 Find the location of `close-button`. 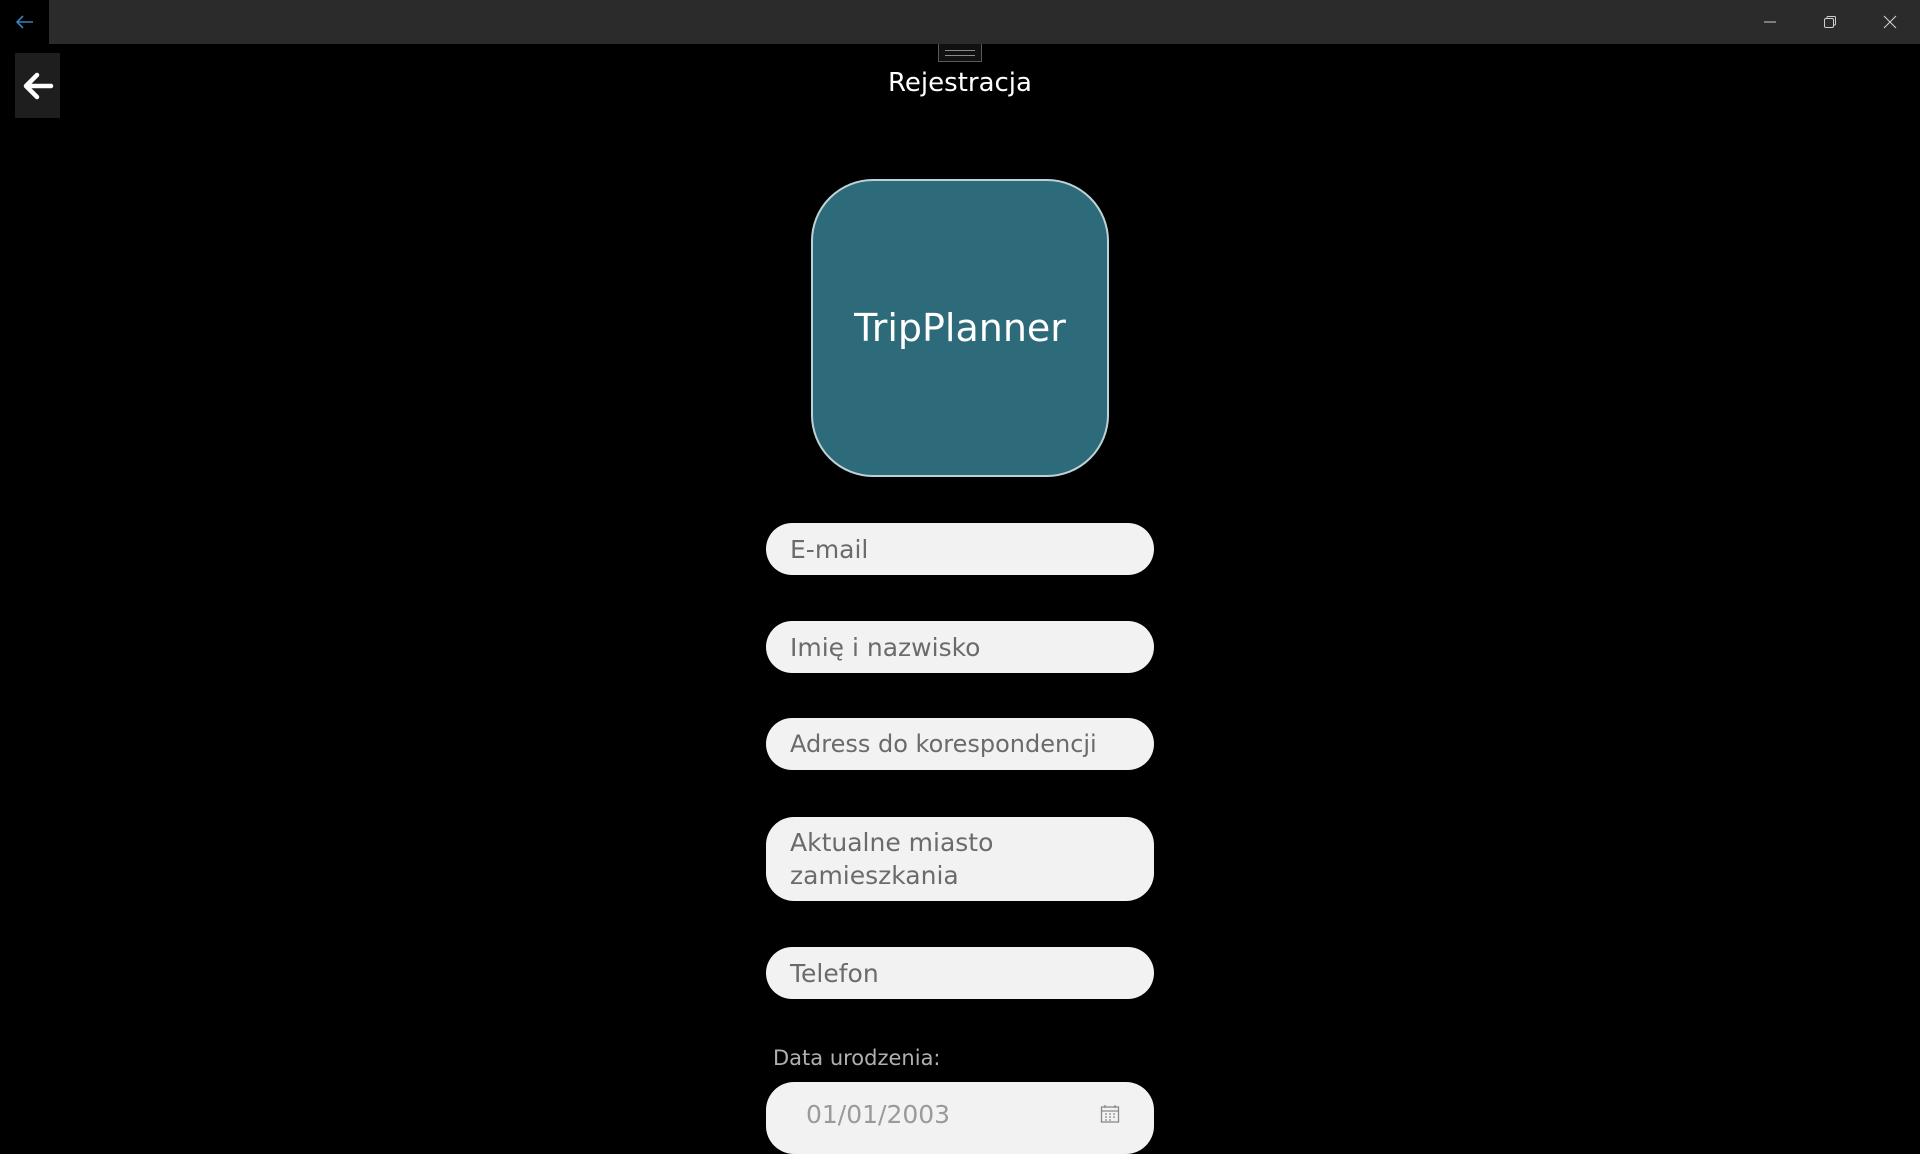

close-button is located at coordinates (1890, 22).